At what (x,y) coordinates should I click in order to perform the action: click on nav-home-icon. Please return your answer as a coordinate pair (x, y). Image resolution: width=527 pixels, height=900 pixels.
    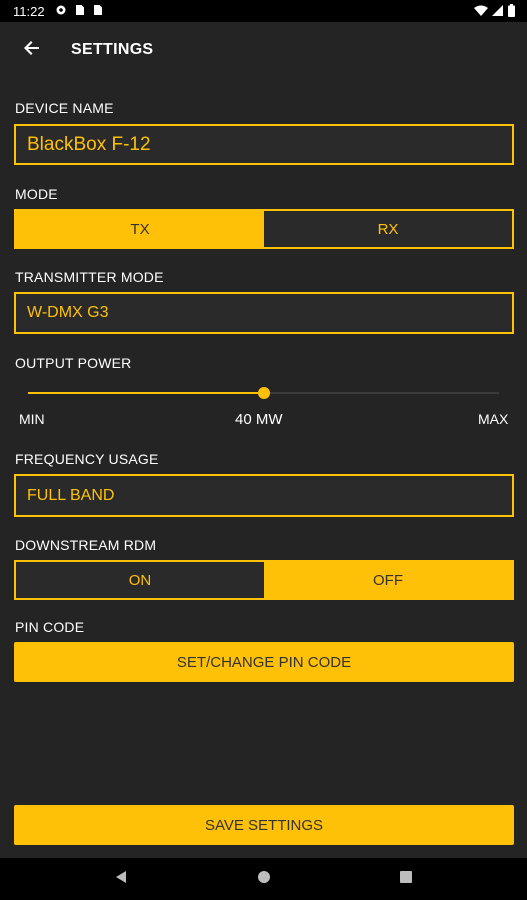
    Looking at the image, I should click on (264, 879).